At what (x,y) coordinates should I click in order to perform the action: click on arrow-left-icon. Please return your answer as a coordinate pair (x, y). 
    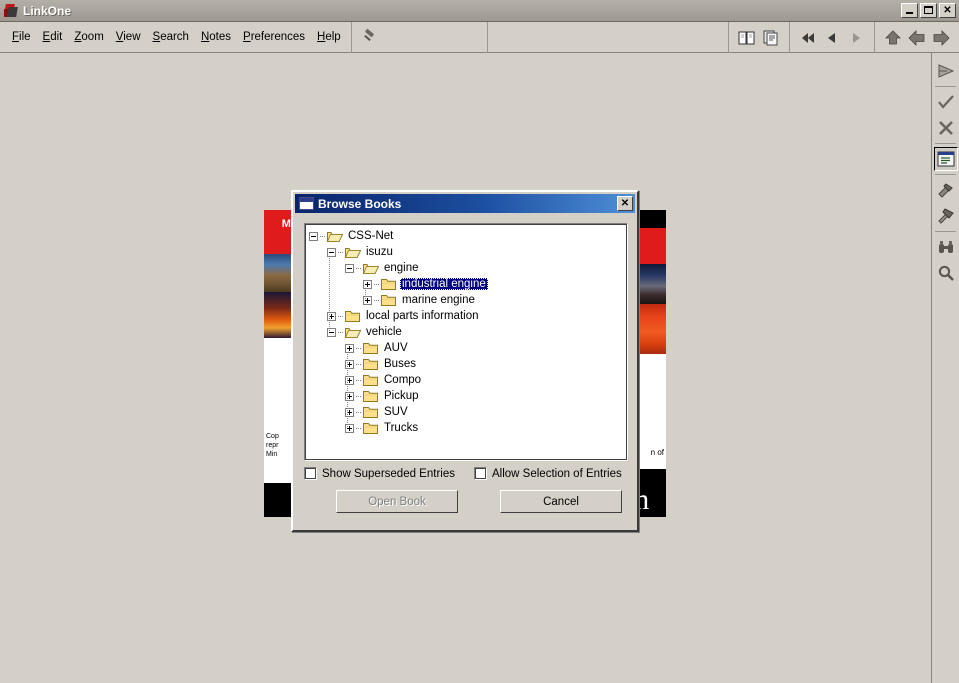
    Looking at the image, I should click on (917, 38).